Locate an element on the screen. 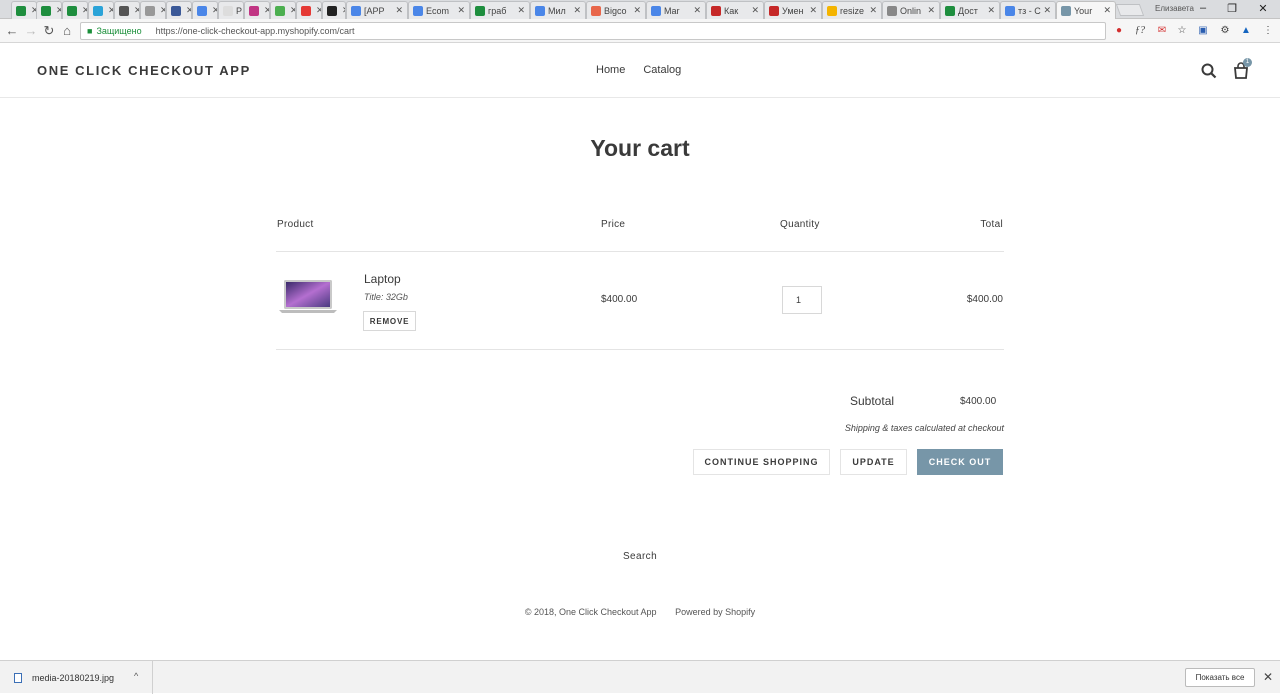 The width and height of the screenshot is (1280, 694). search-icon is located at coordinates (1209, 71).